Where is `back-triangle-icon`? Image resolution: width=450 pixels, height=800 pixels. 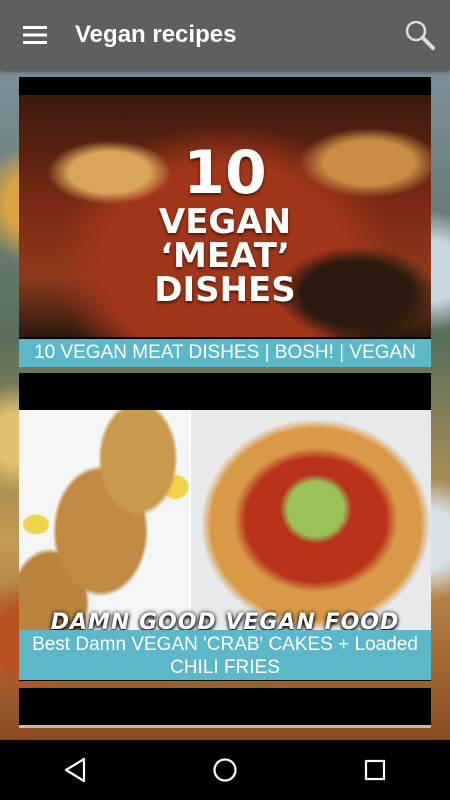 back-triangle-icon is located at coordinates (75, 770).